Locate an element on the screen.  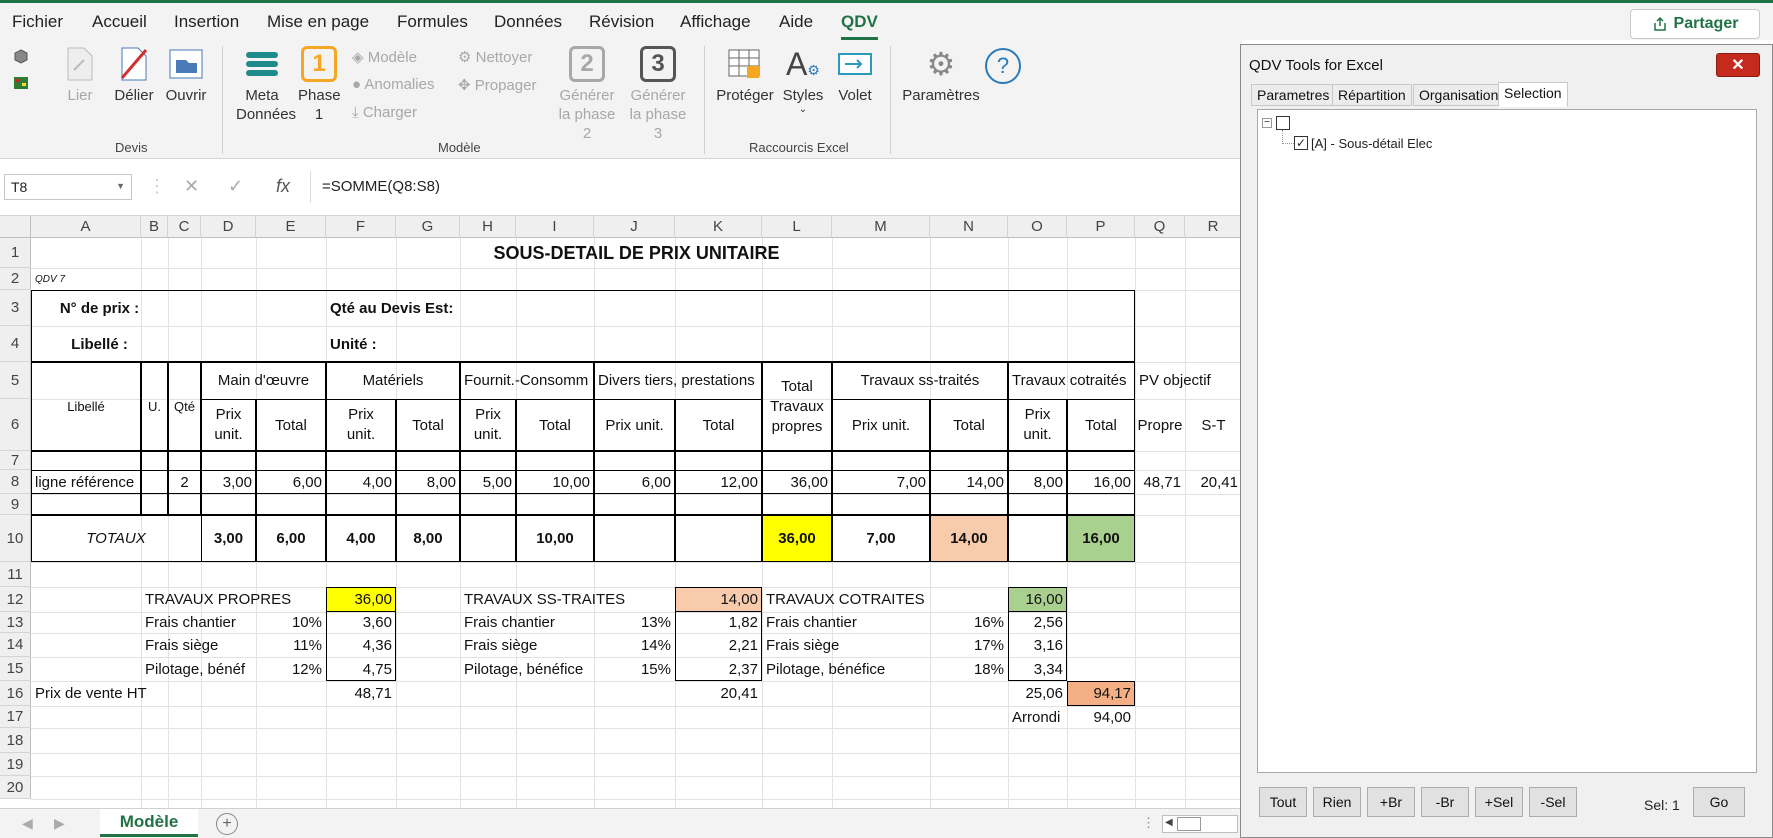
value: 3,16 is located at coordinates (1037, 645).